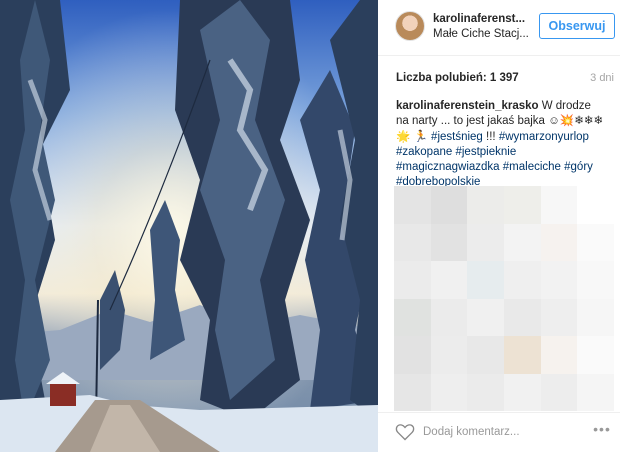 Image resolution: width=620 pixels, height=452 pixels. I want to click on heart-outline-icon, so click(405, 432).